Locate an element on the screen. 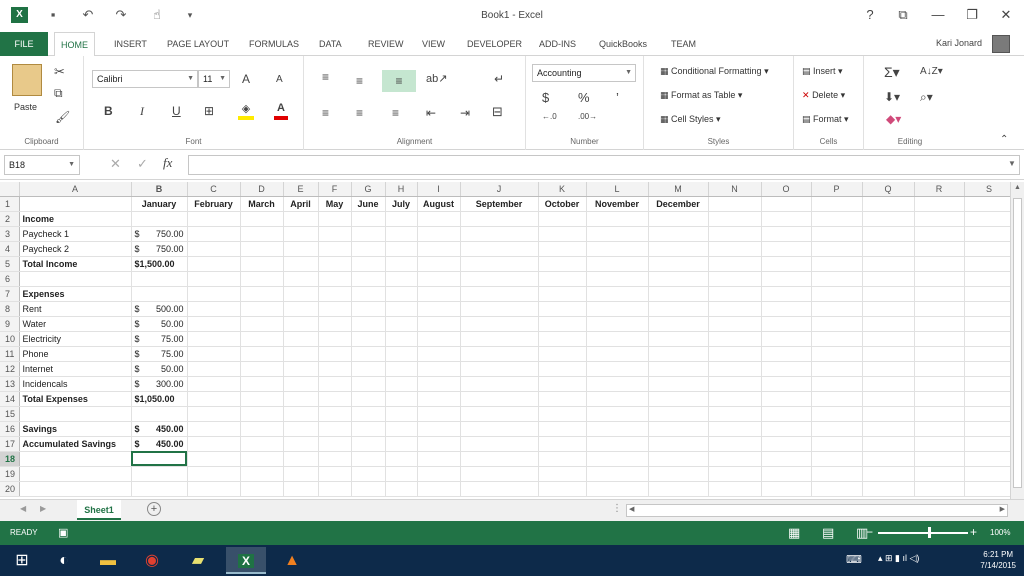 This screenshot has width=1024, height=576. column-header-l: L is located at coordinates (617, 189).